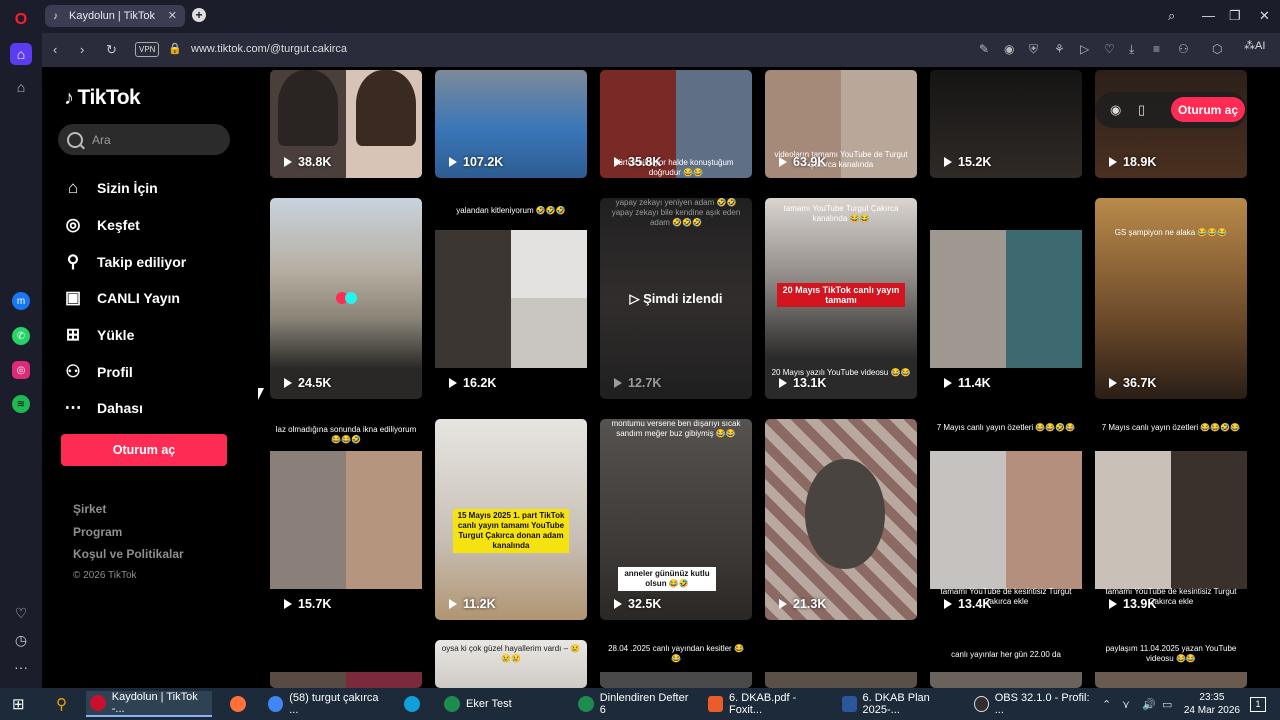  I want to click on footer-link-terms: Koşul ve Politikalar, so click(128, 558).